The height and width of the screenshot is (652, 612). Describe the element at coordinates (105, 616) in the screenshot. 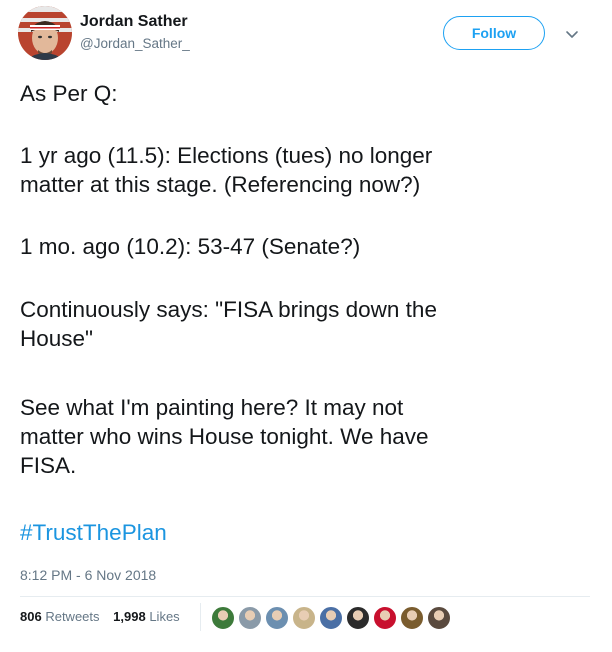

I see `tweet-stats: 806 Retweets 1,998 Likes` at that location.